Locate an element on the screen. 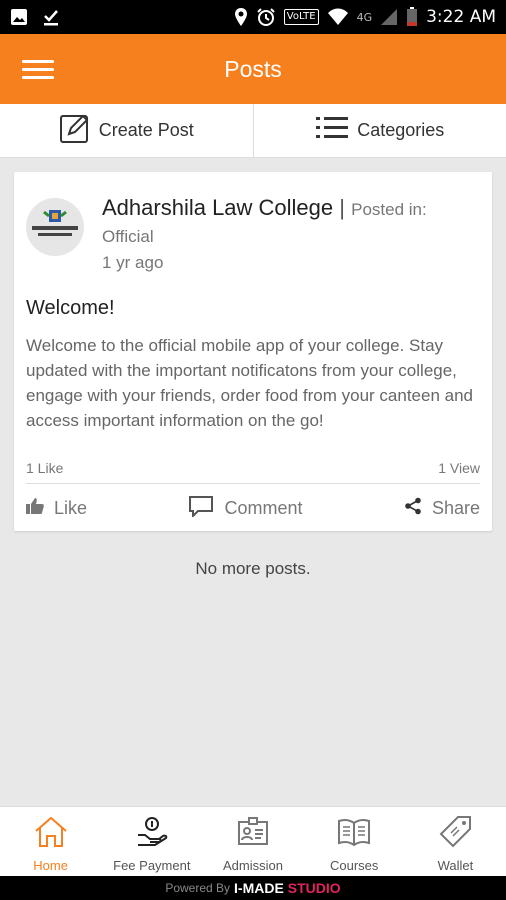 Image resolution: width=506 pixels, height=900 pixels. create-post-label: Create Post is located at coordinates (146, 130).